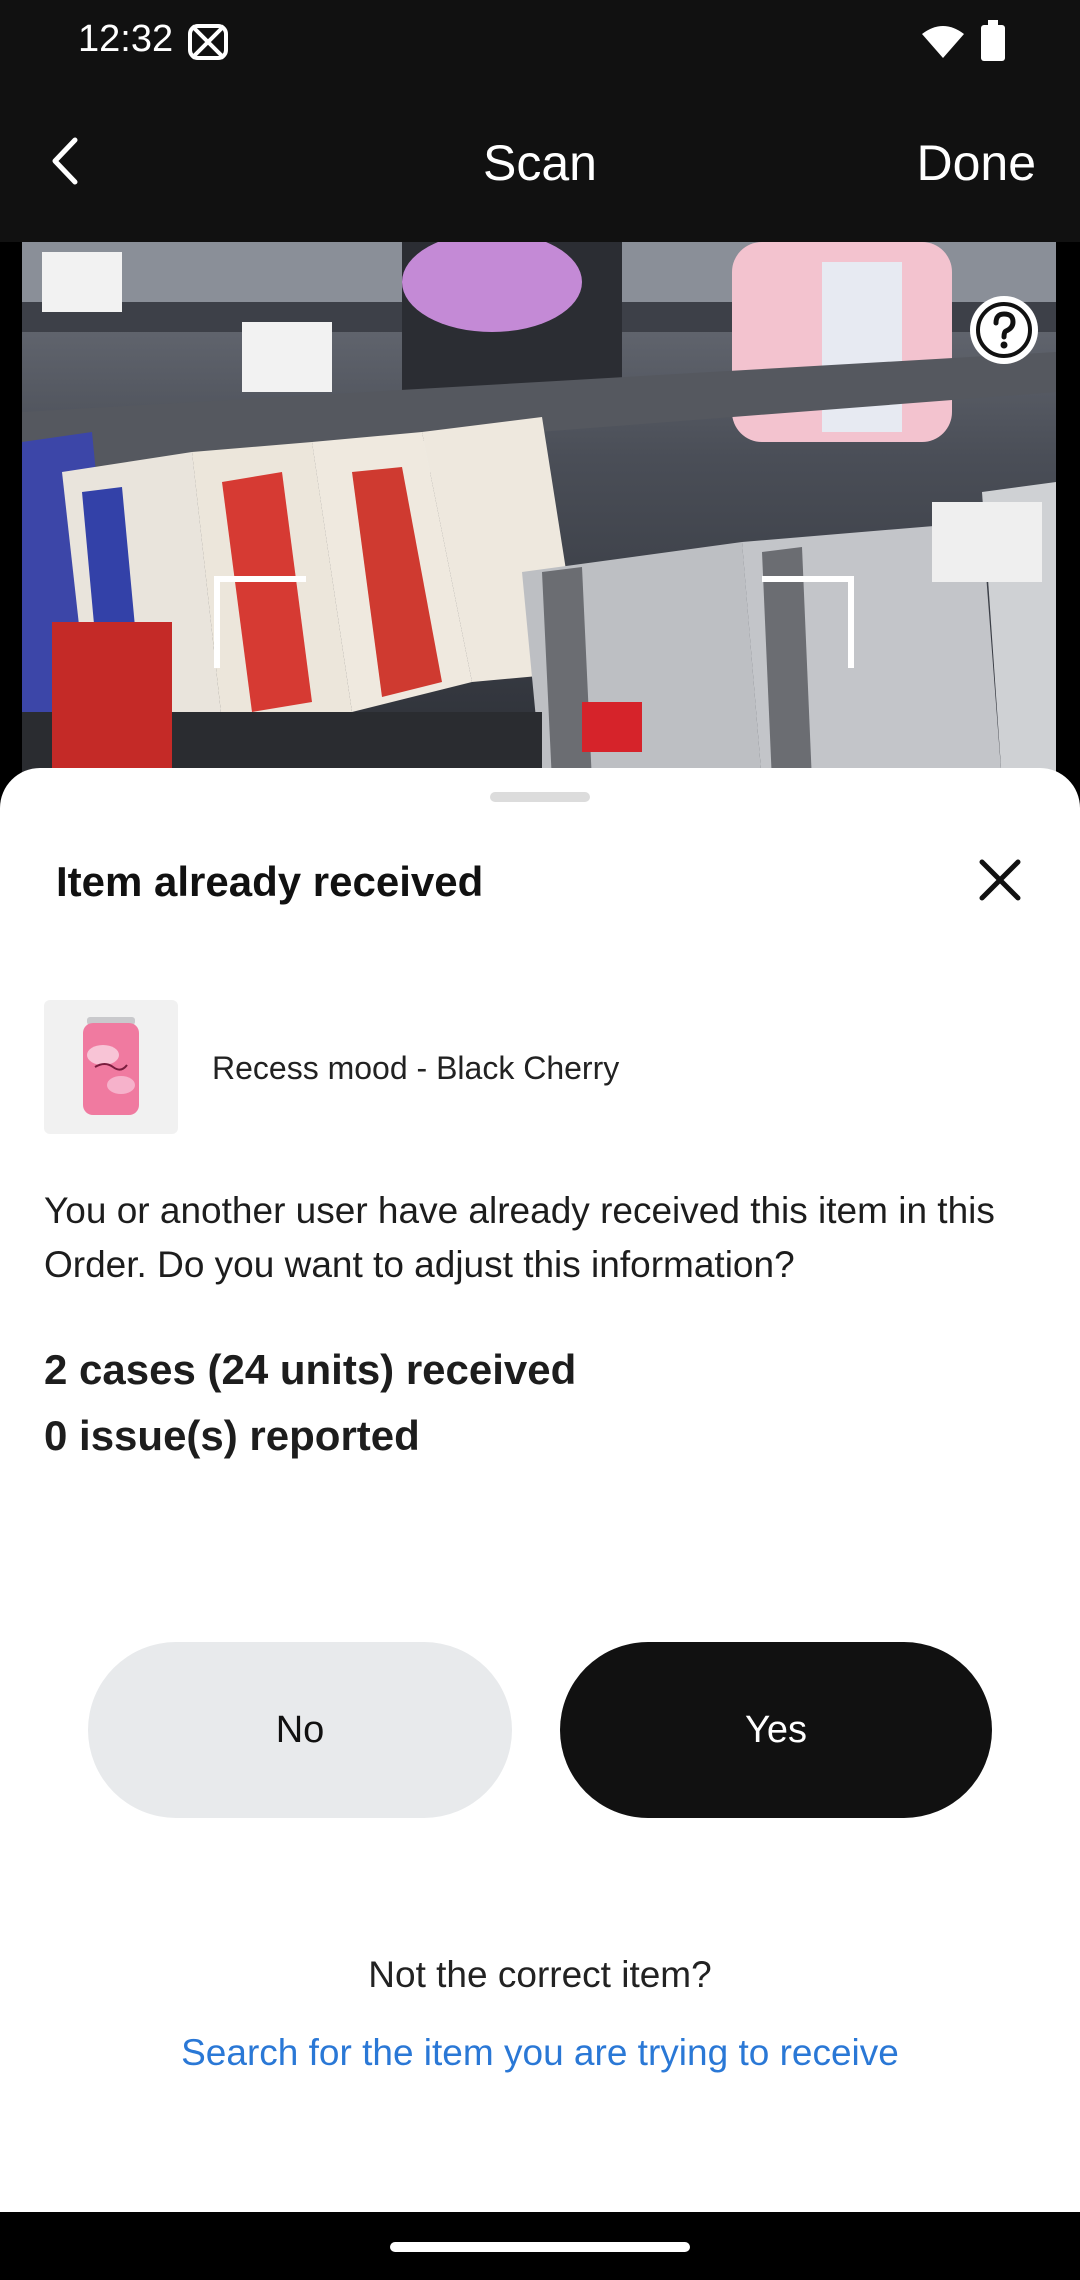 Image resolution: width=1080 pixels, height=2280 pixels. I want to click on received-summary: 2 cases (24 units) received, so click(310, 1369).